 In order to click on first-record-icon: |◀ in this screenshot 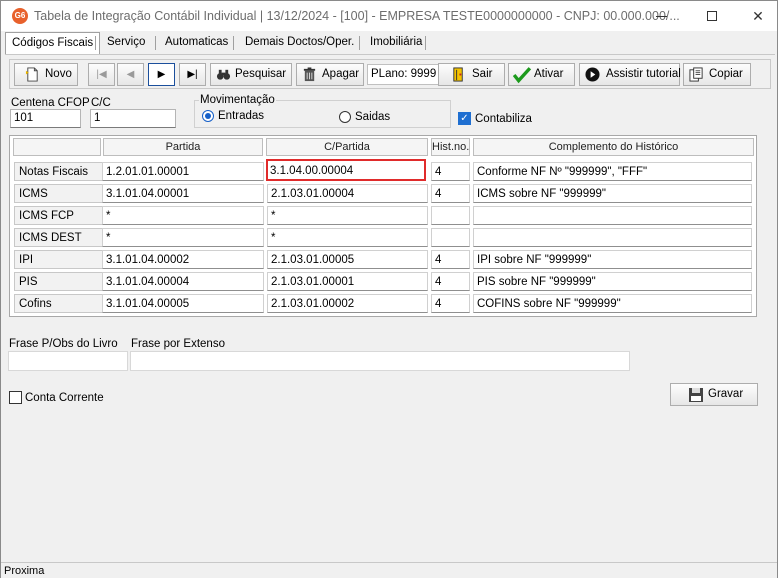, I will do `click(101, 74)`.